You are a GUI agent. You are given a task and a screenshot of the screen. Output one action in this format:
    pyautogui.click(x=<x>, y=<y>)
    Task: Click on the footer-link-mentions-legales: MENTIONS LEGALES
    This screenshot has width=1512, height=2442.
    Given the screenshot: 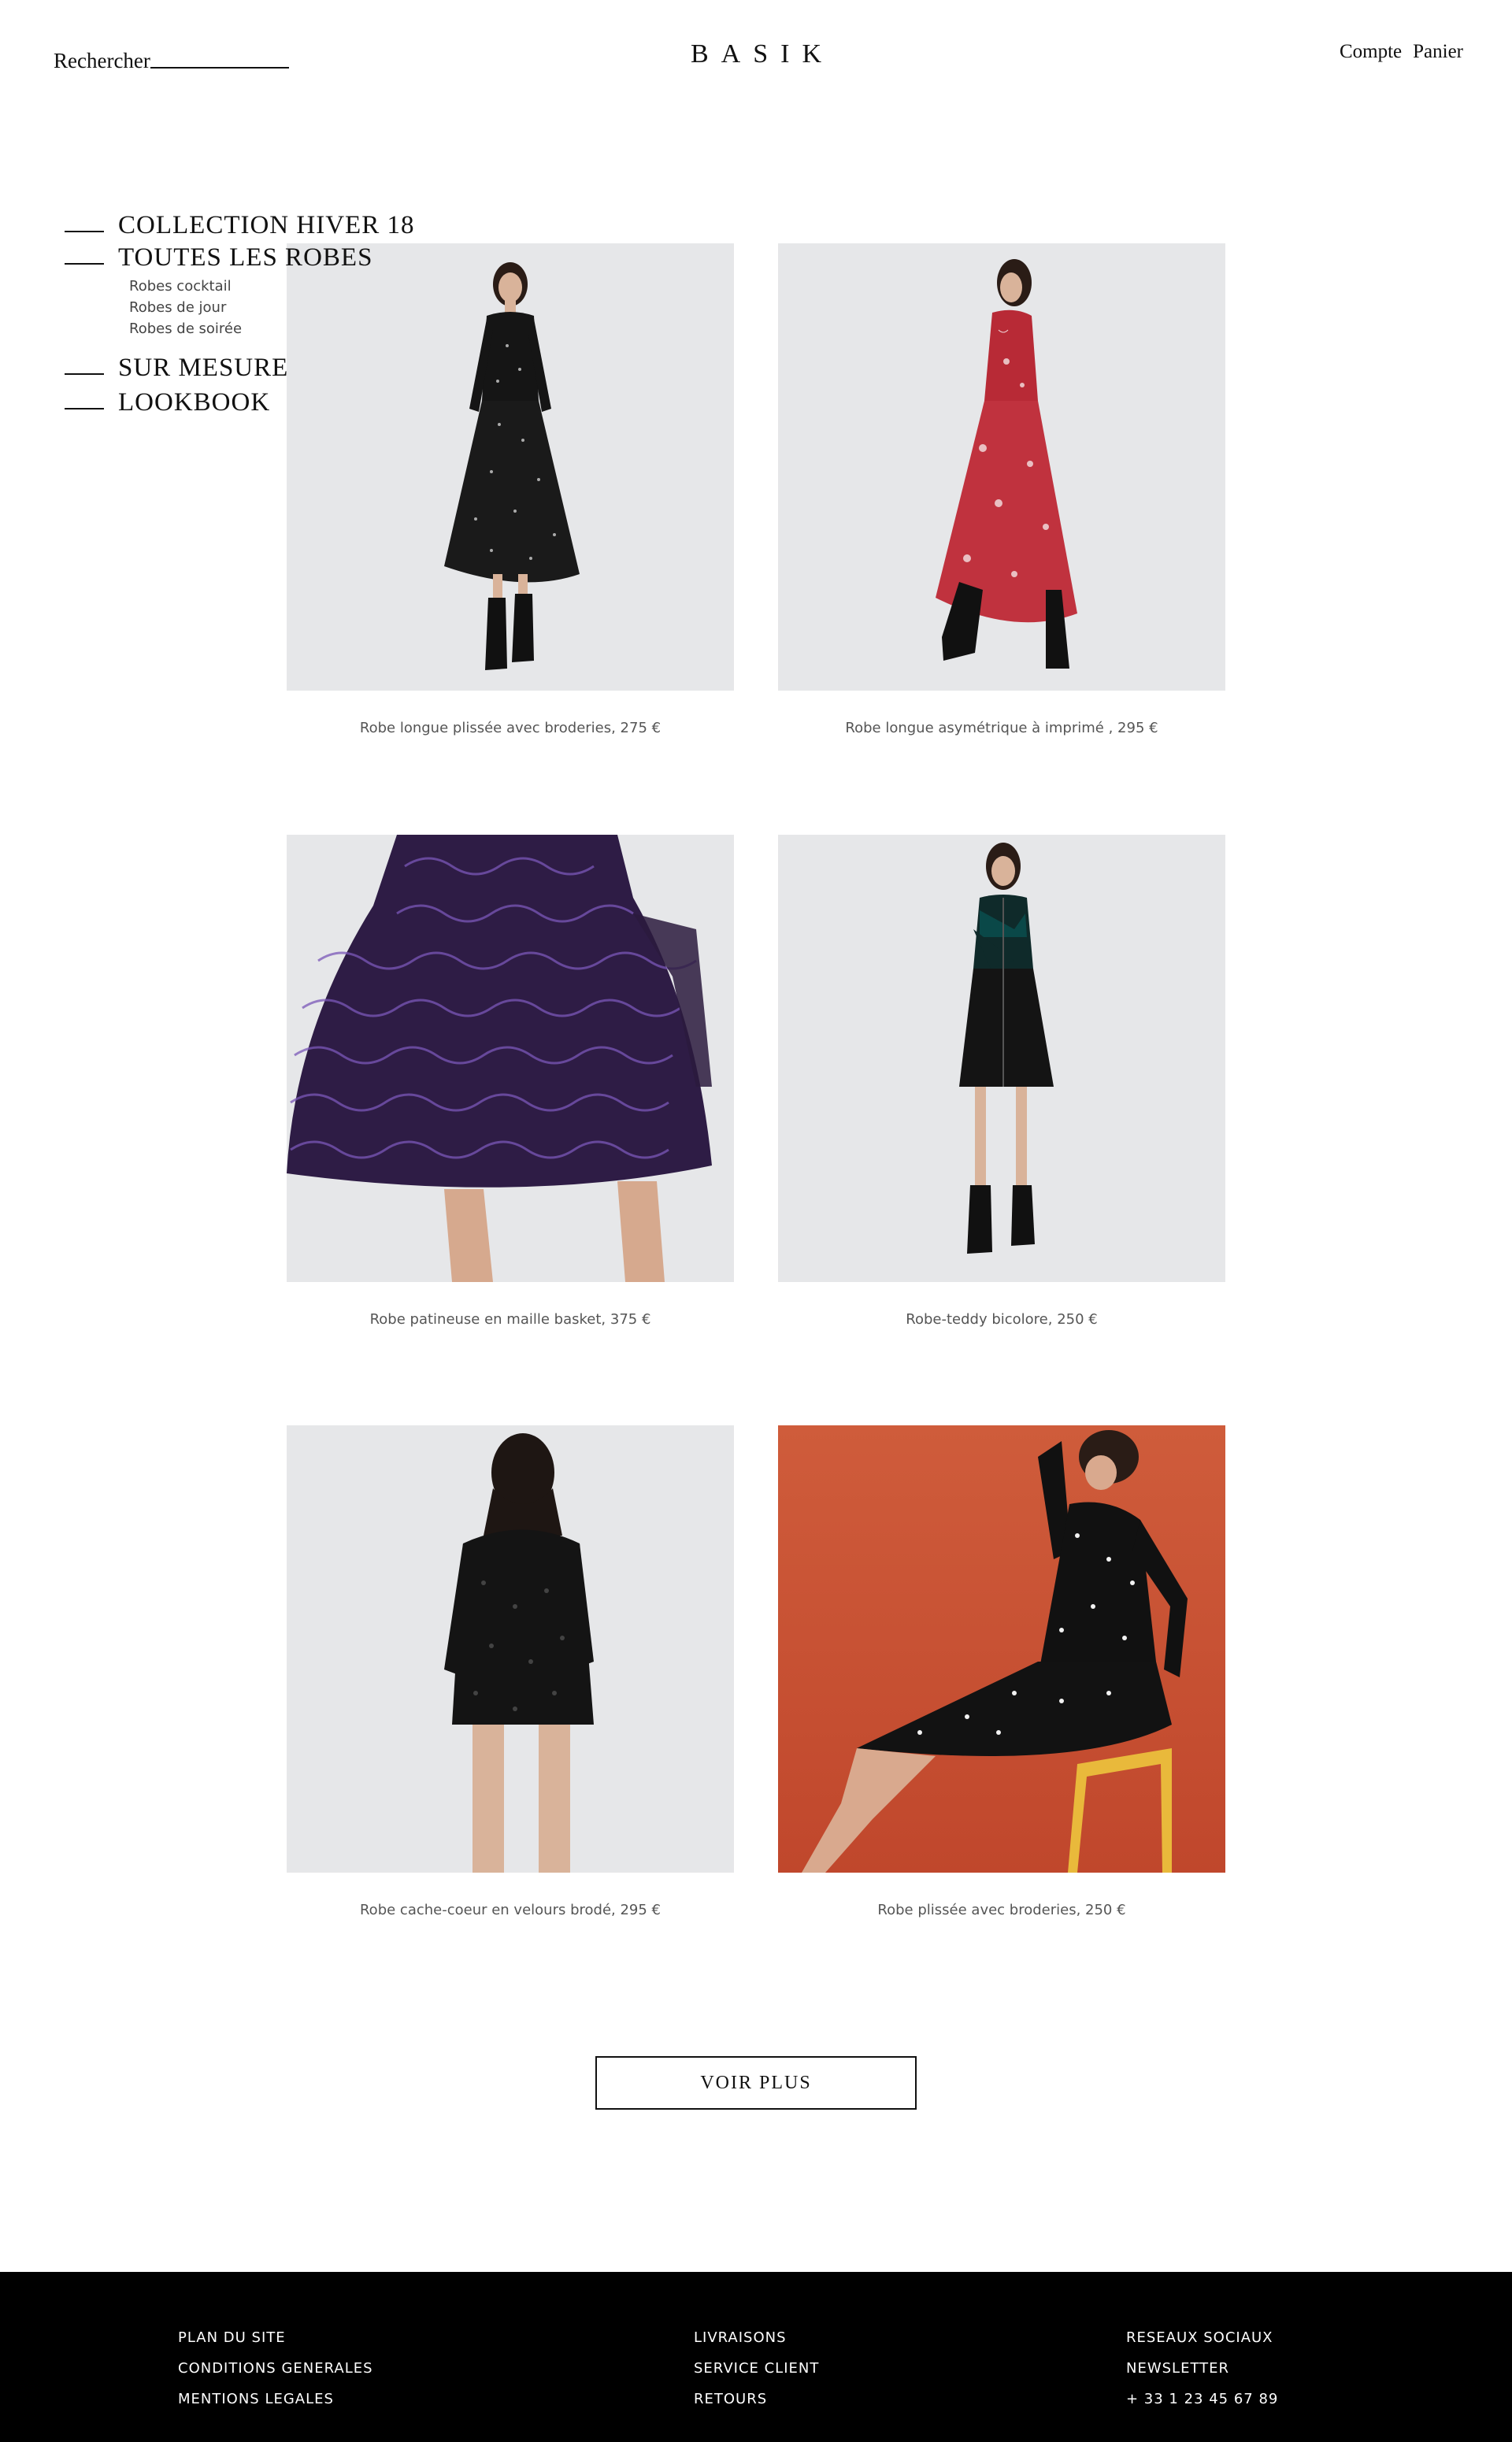 What is the action you would take?
    pyautogui.click(x=275, y=2399)
    